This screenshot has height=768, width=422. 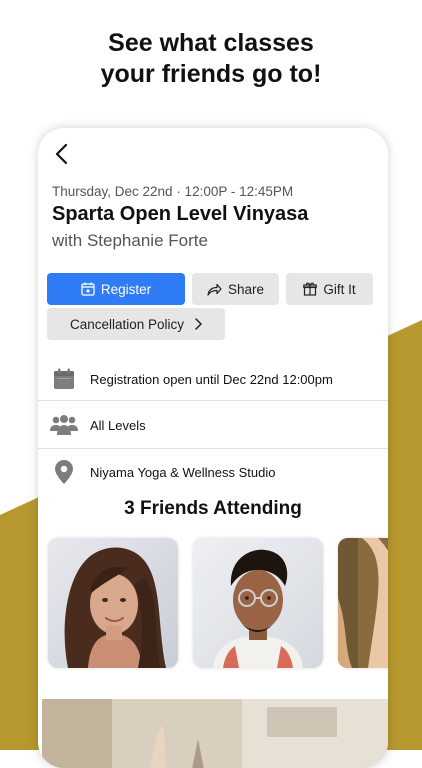 I want to click on class-photo, so click(x=215, y=733).